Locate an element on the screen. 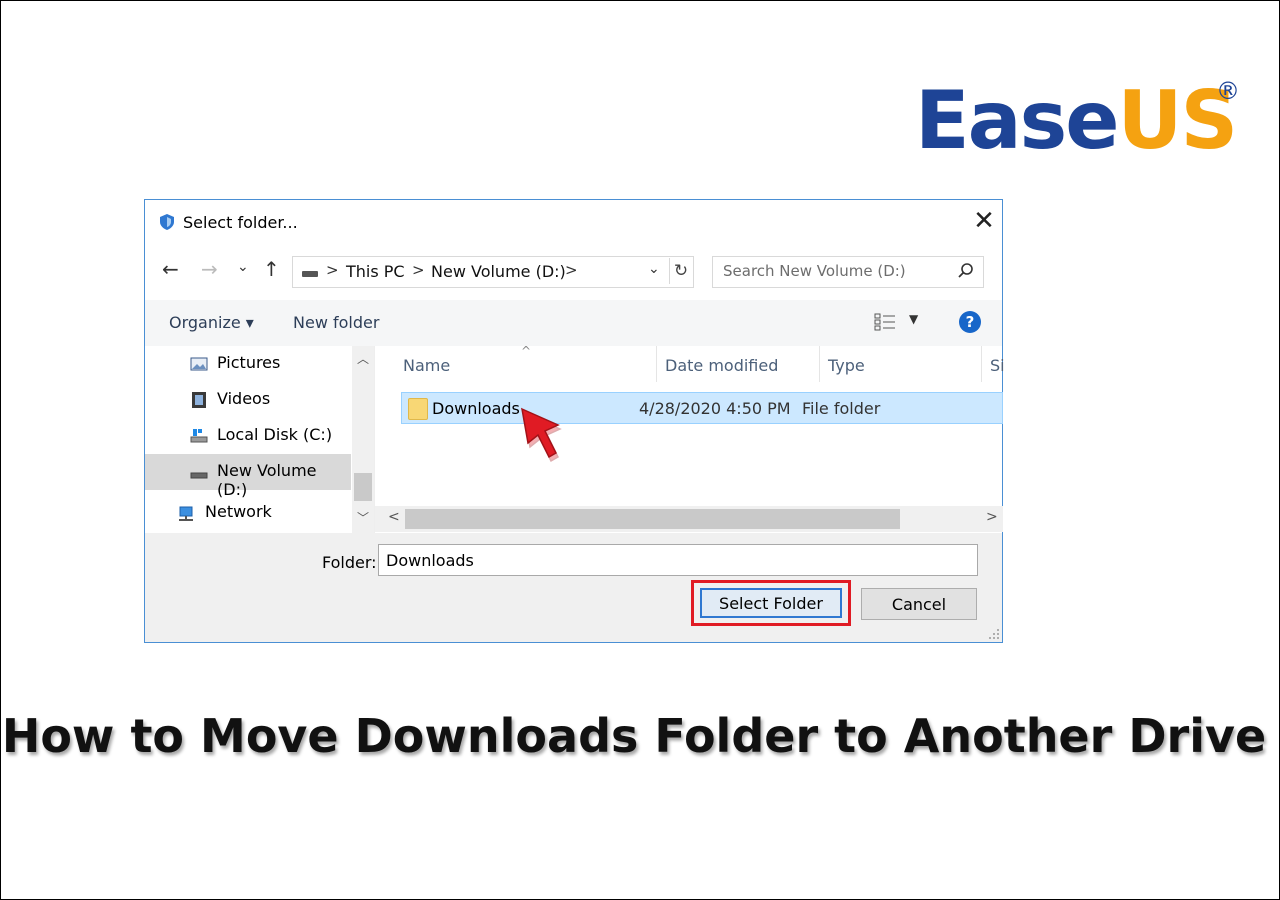 The image size is (1280, 900). folder-icon is located at coordinates (418, 409).